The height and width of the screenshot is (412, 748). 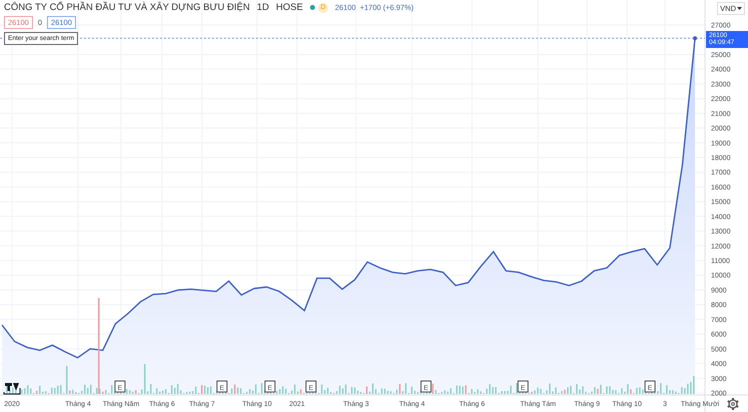 What do you see at coordinates (127, 7) in the screenshot?
I see `chart-title: CÔNG TY CỔ PHẦN ĐẦU TƯ VÀ XÂY DỰNG BƯU ĐIỆN` at bounding box center [127, 7].